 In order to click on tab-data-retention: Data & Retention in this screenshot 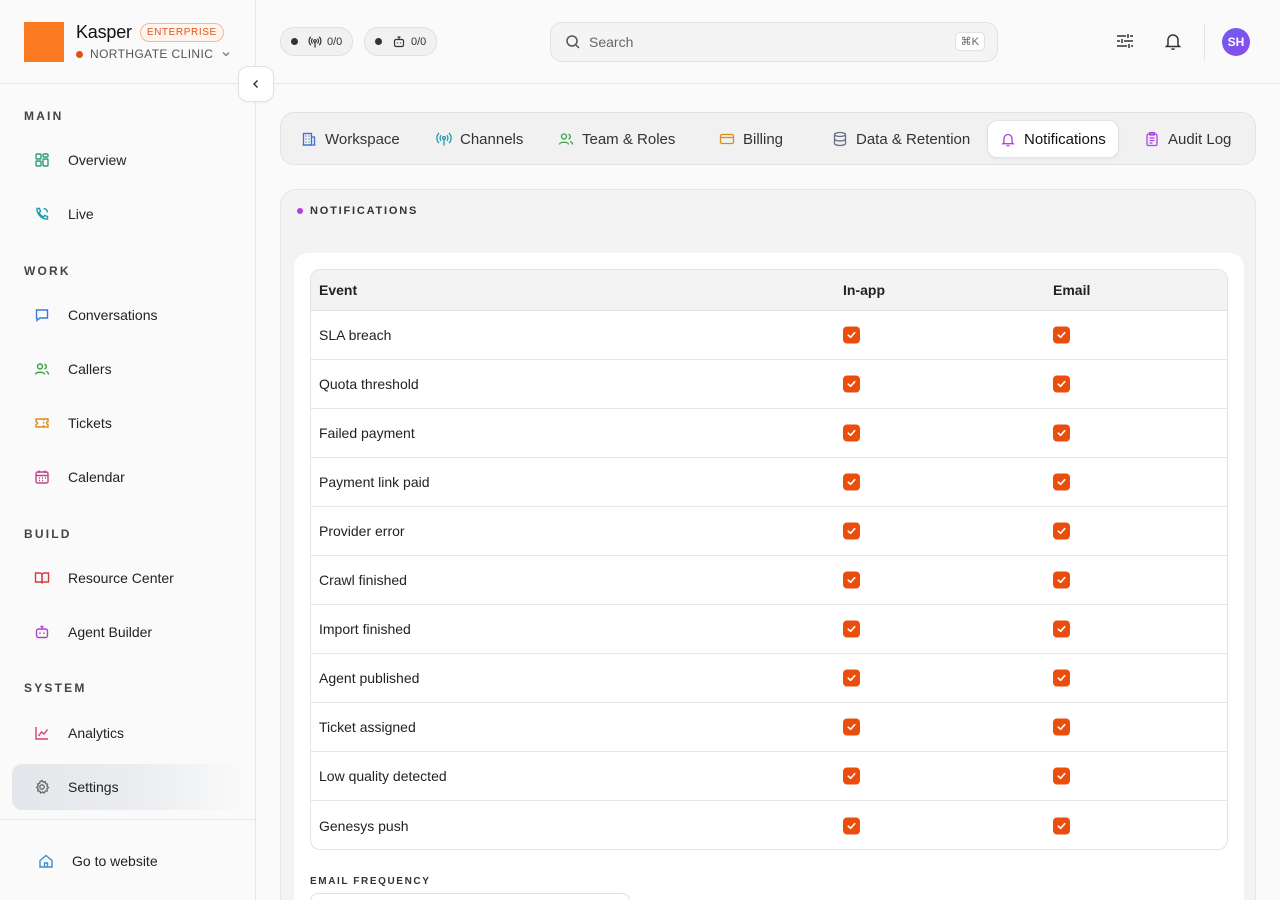, I will do `click(901, 139)`.